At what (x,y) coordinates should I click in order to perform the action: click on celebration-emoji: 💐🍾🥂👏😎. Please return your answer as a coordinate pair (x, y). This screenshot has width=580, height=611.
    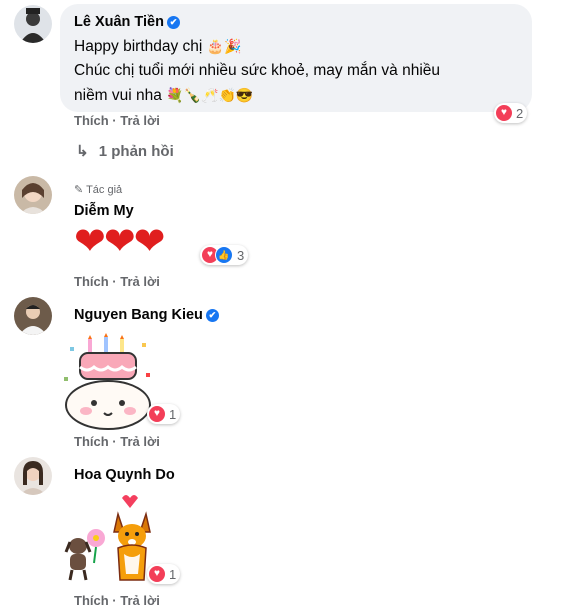
    Looking at the image, I should click on (210, 95).